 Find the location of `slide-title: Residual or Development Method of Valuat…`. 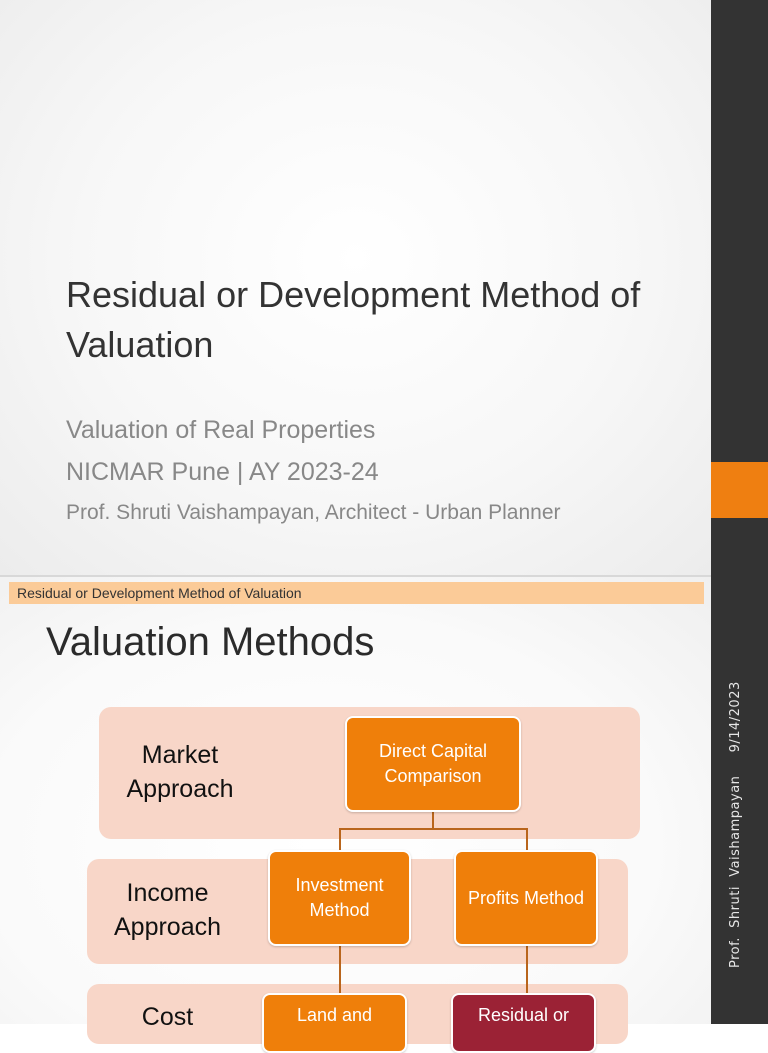

slide-title: Residual or Development Method of Valuat… is located at coordinates (353, 319).